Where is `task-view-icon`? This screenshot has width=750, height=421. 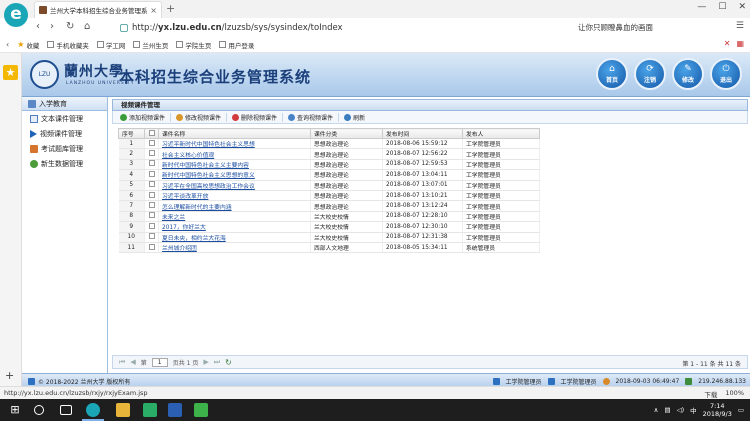
task-view-icon is located at coordinates (66, 410).